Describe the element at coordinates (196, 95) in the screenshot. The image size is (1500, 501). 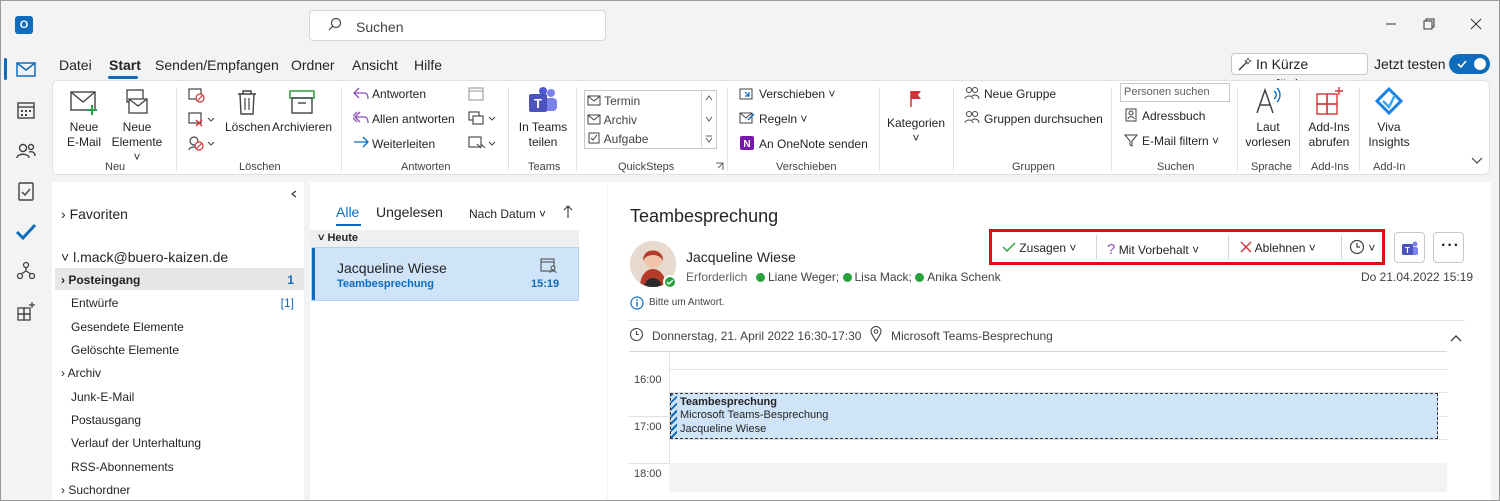
I see `ignore-icon` at that location.